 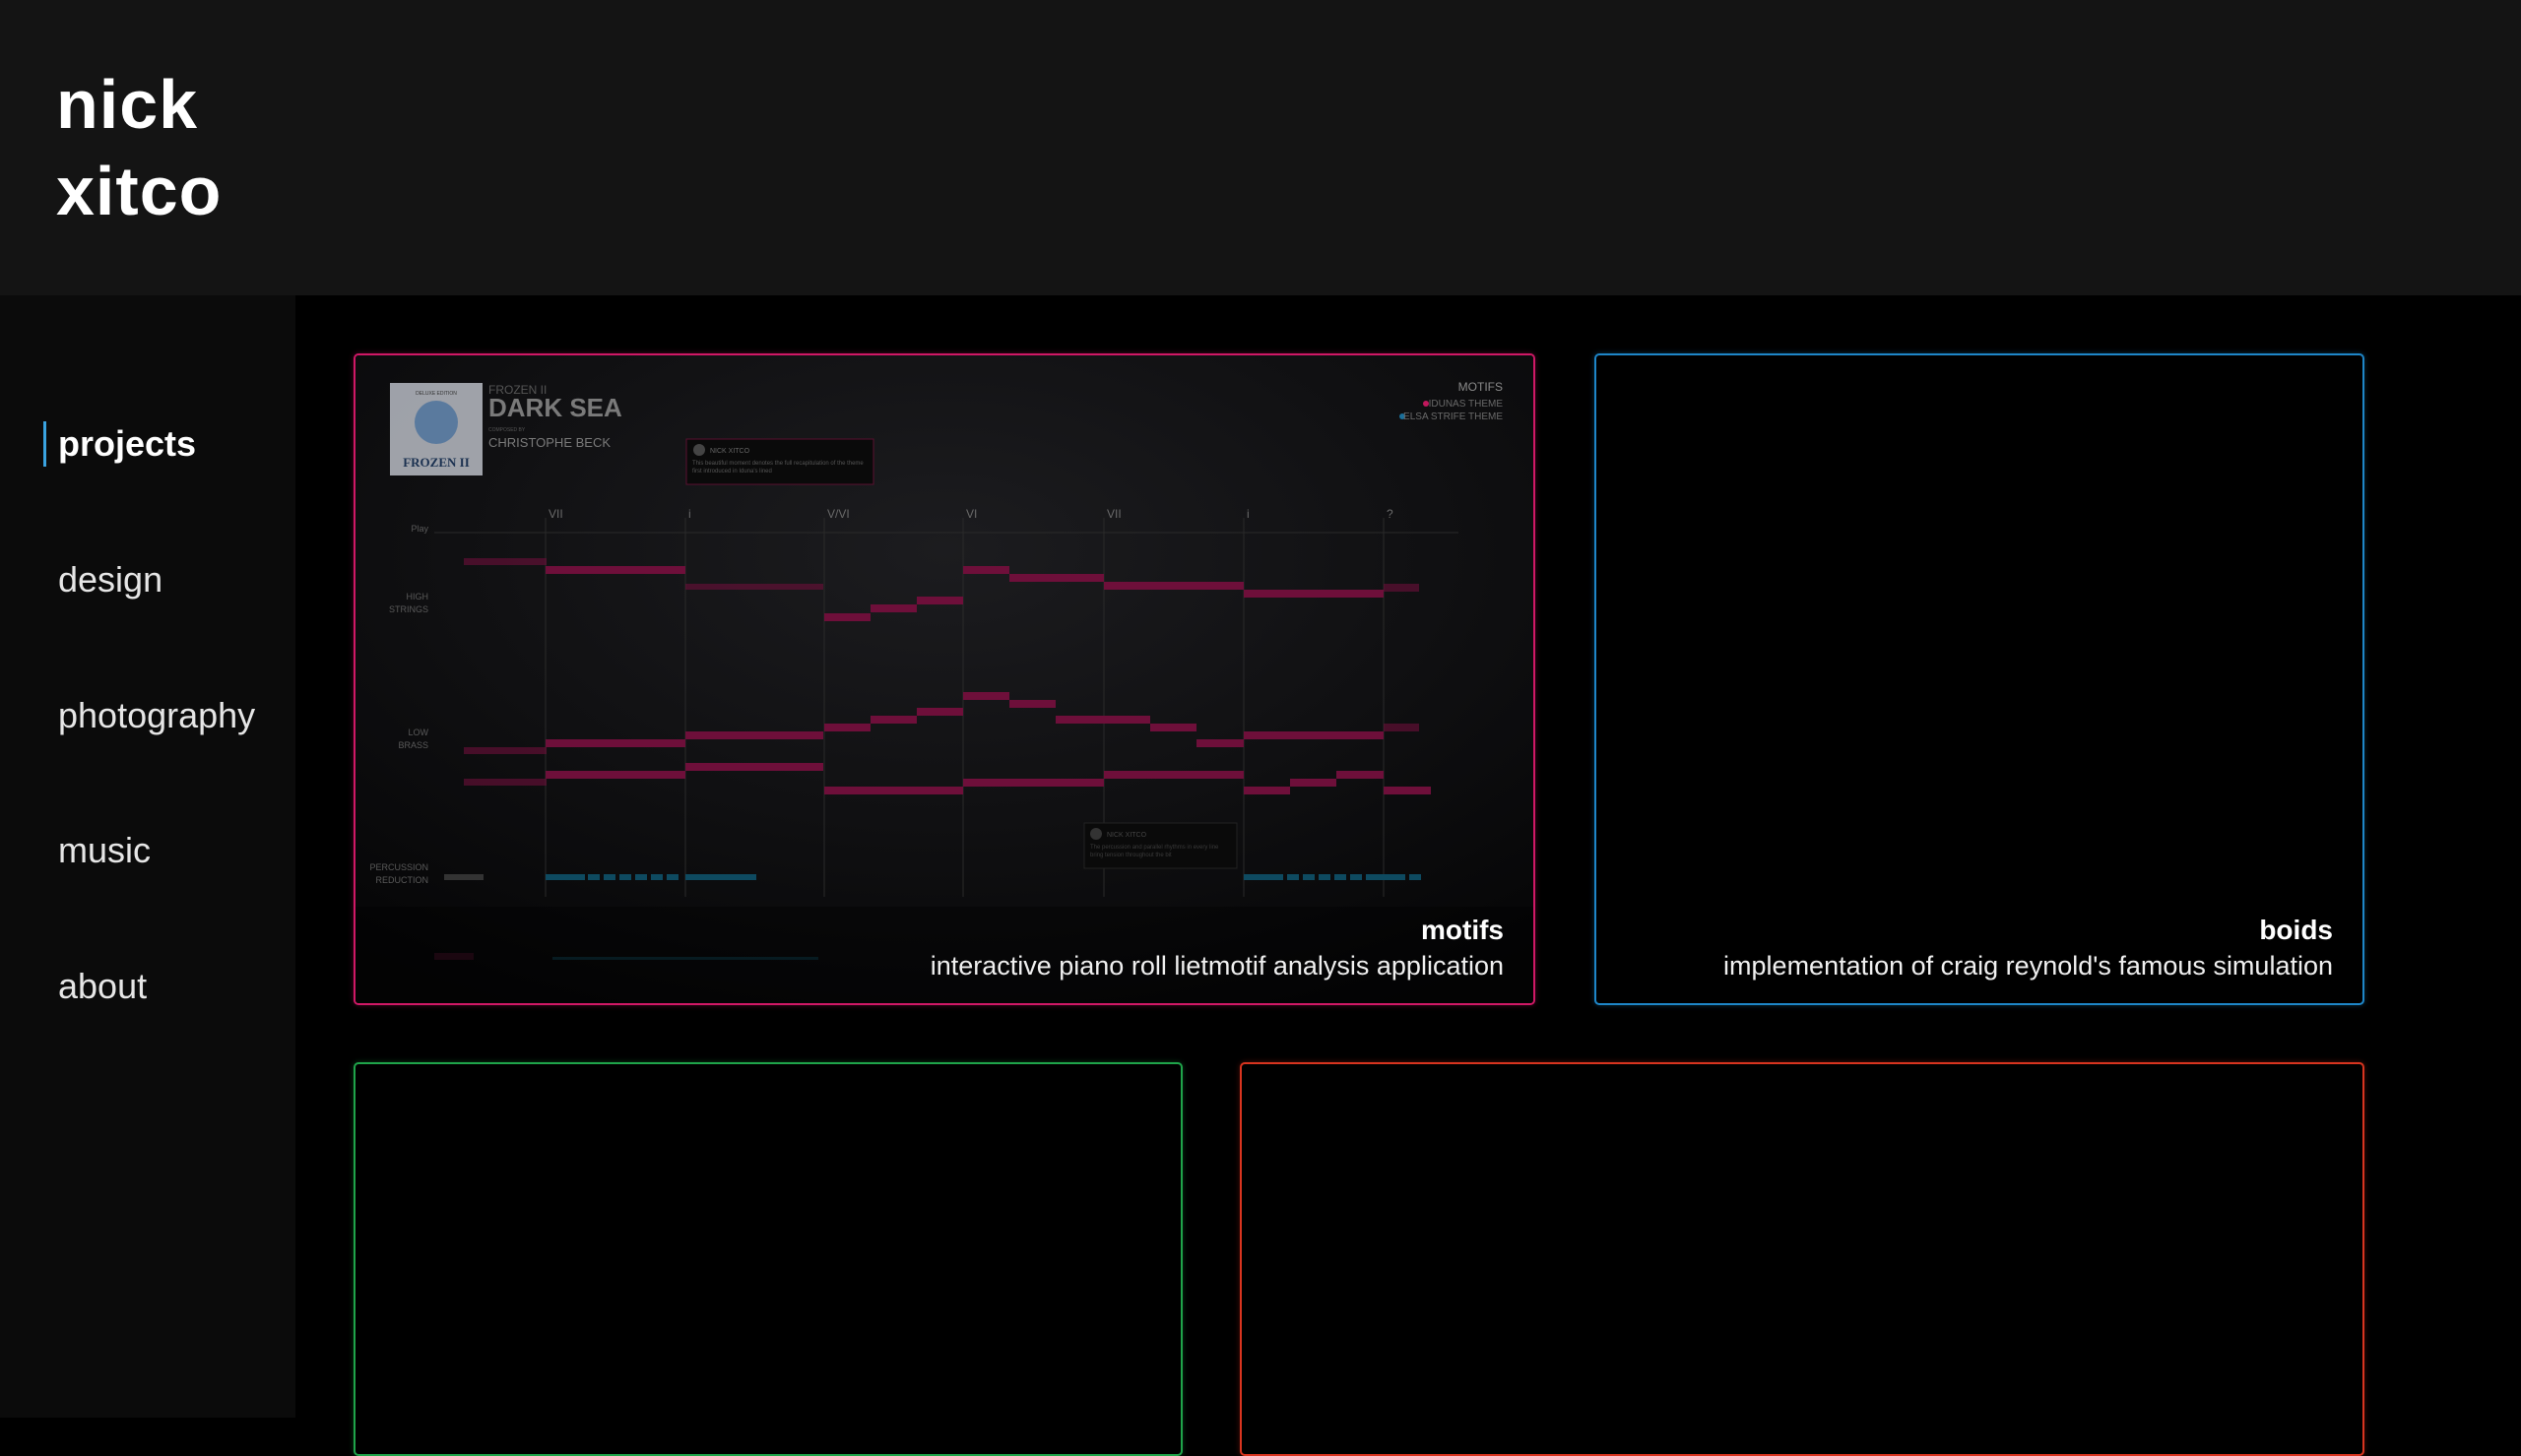 I want to click on project-title: motifs, so click(x=1462, y=930).